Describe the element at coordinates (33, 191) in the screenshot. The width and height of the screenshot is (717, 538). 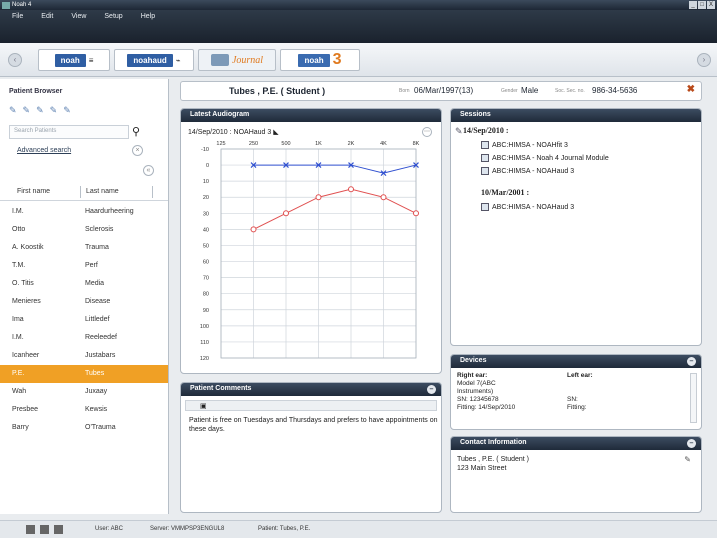
I see `column-first-name: First name` at that location.